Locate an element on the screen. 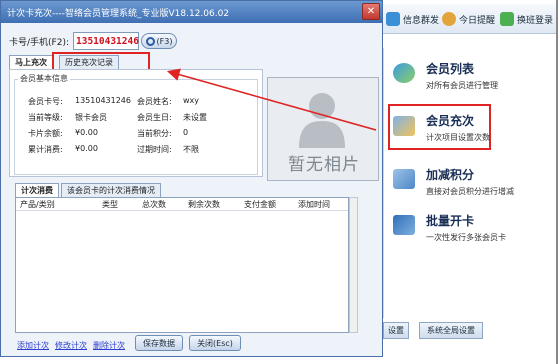  close-button: 关闭(Esc) is located at coordinates (215, 343).